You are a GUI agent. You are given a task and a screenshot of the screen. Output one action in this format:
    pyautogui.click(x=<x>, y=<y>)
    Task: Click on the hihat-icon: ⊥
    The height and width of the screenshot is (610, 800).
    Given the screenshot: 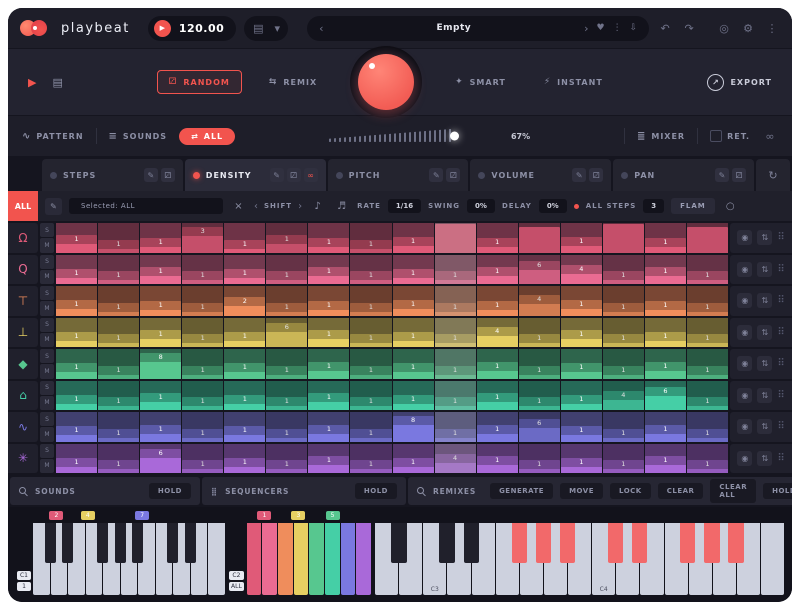 What is the action you would take?
    pyautogui.click(x=23, y=332)
    